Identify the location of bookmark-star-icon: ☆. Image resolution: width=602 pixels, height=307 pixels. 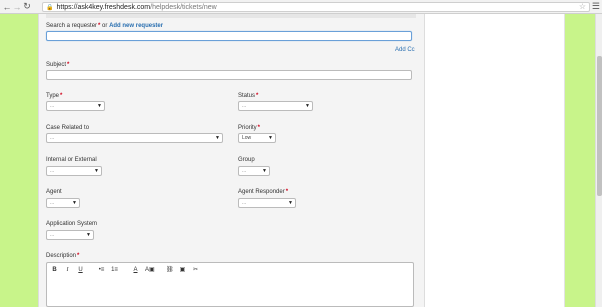
(582, 6).